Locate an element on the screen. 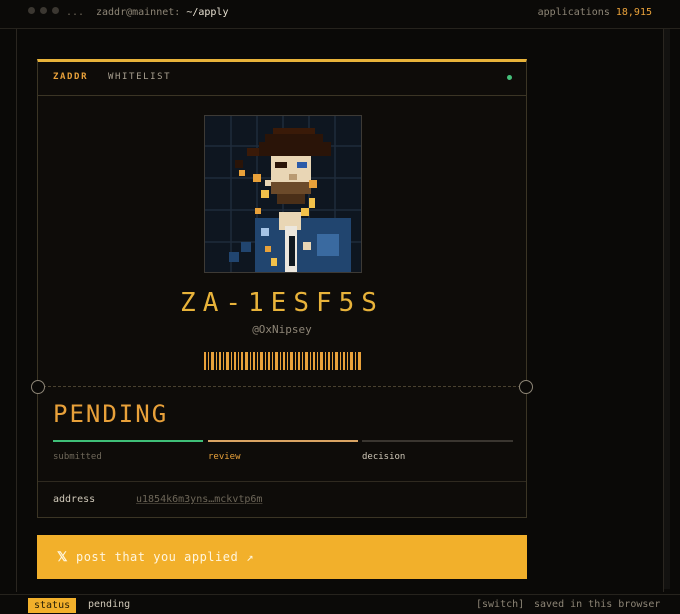 This screenshot has height=614, width=680. application-status: PENDING is located at coordinates (111, 414).